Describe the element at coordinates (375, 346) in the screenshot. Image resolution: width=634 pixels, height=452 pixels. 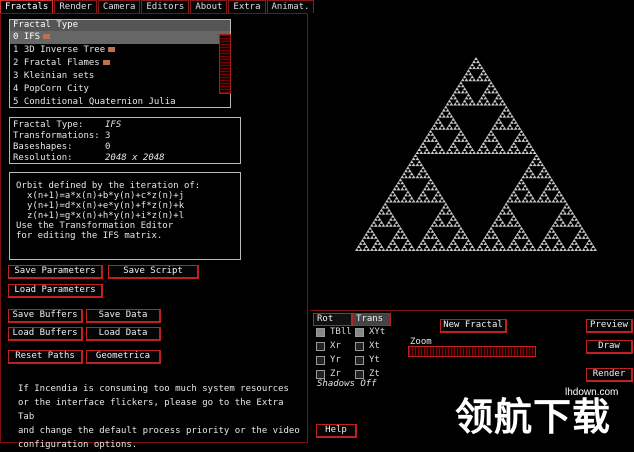
I see `trans-option: Xt` at that location.